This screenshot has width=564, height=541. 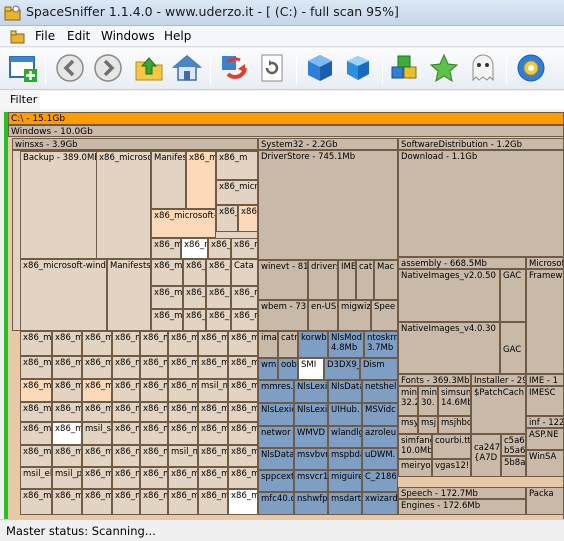 I want to click on file-item: msvcr1, so click(x=311, y=481).